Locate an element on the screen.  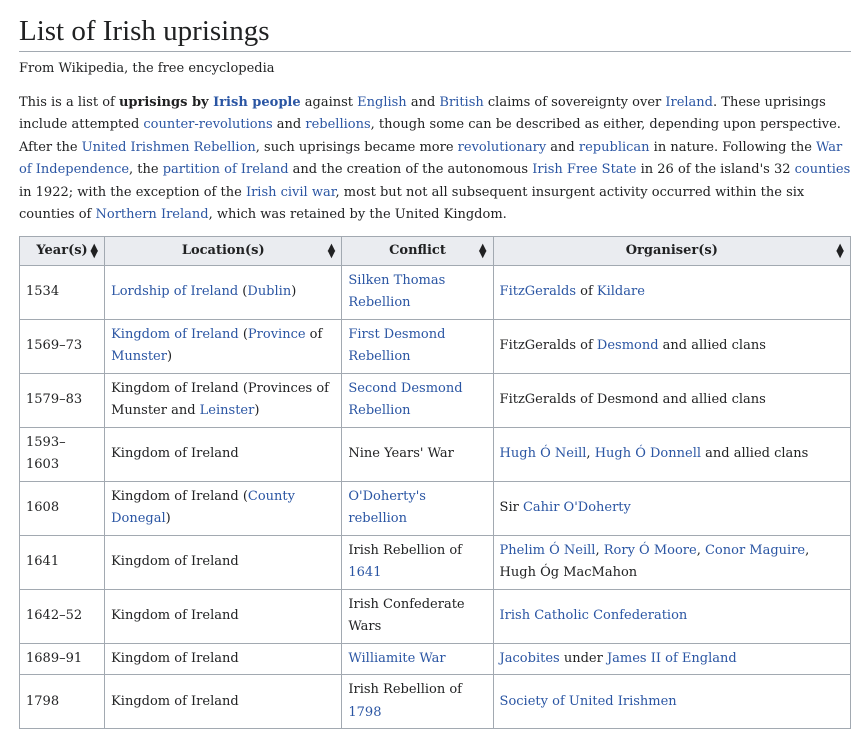
cell-organiser: FitzGeralds of Kildare is located at coordinates (672, 292).